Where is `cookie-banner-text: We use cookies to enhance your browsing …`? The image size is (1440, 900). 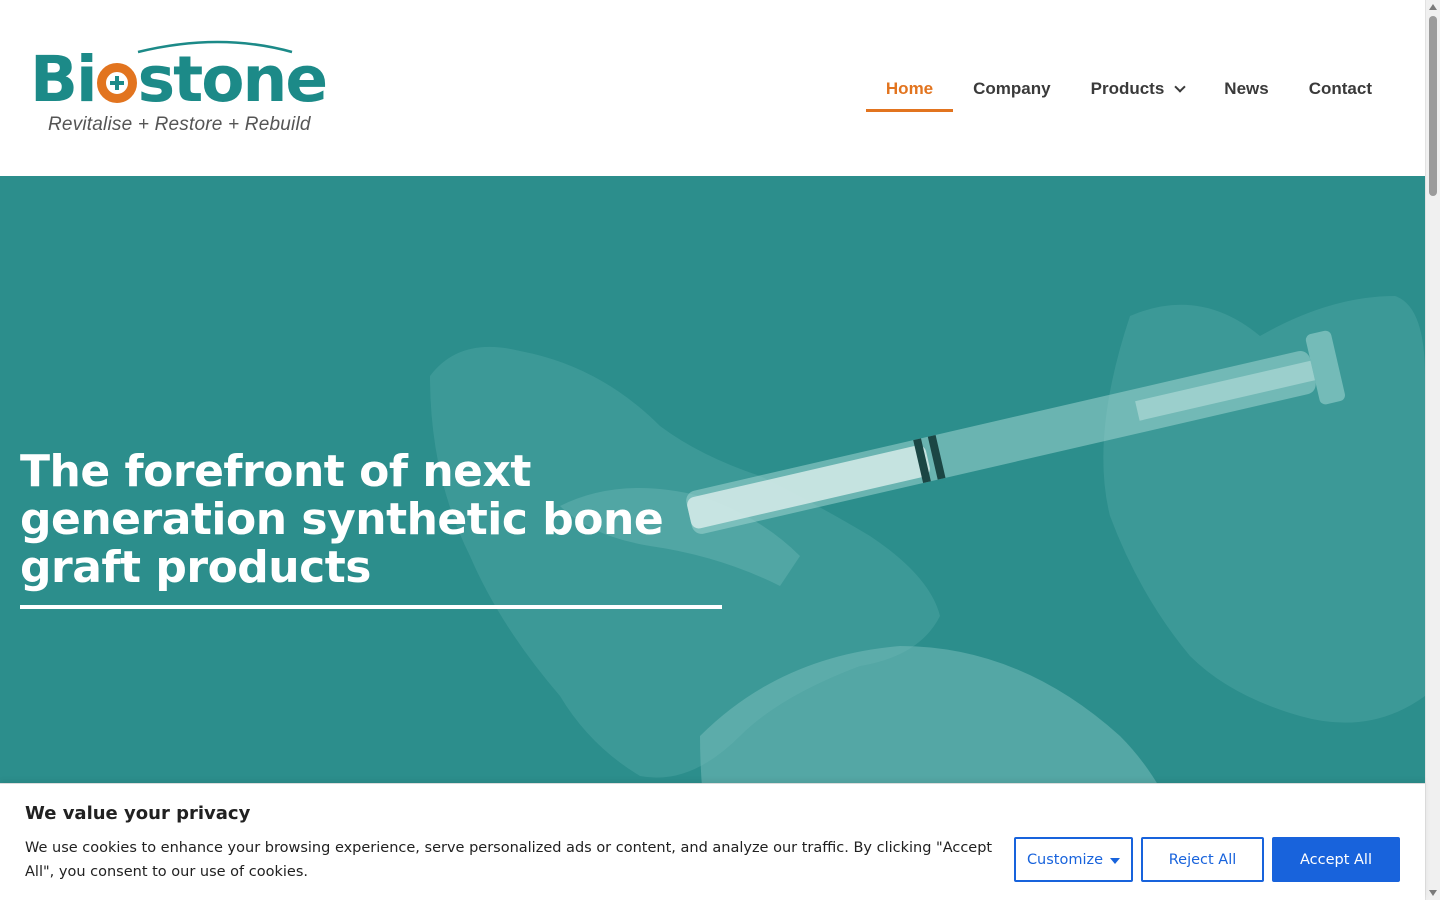
cookie-banner-text: We use cookies to enhance your browsing … is located at coordinates (509, 860).